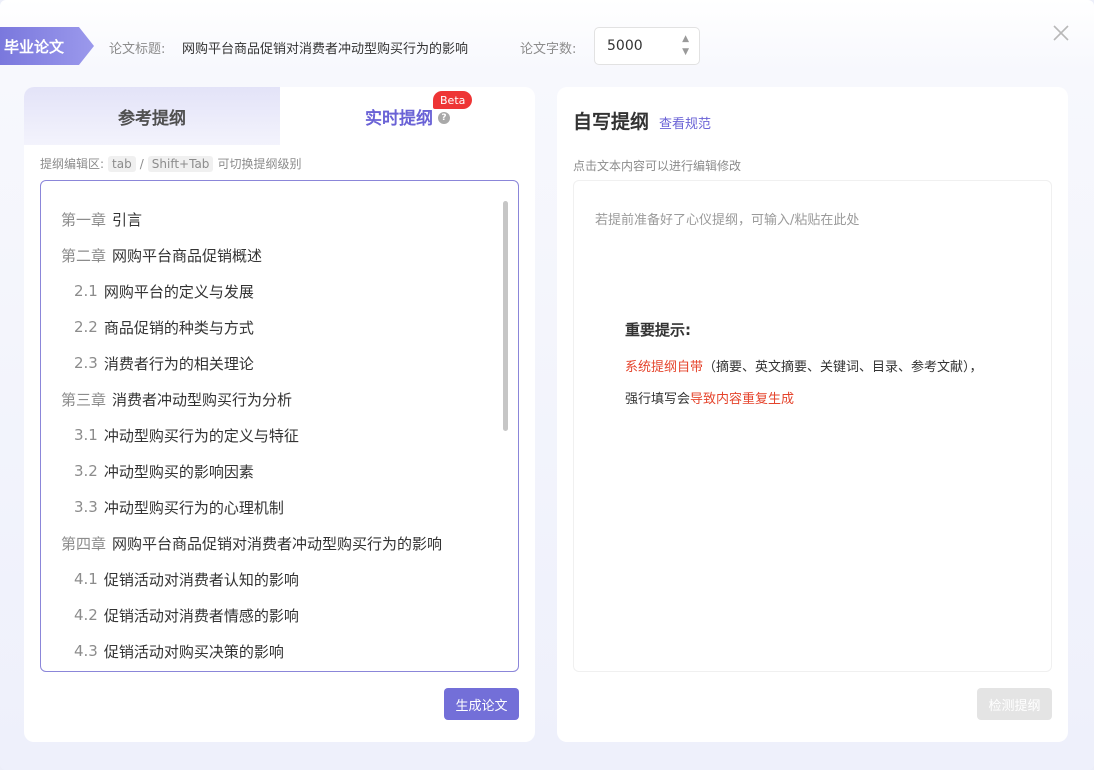 The width and height of the screenshot is (1094, 770). Describe the element at coordinates (625, 46) in the screenshot. I see `word-count-value: 5000` at that location.